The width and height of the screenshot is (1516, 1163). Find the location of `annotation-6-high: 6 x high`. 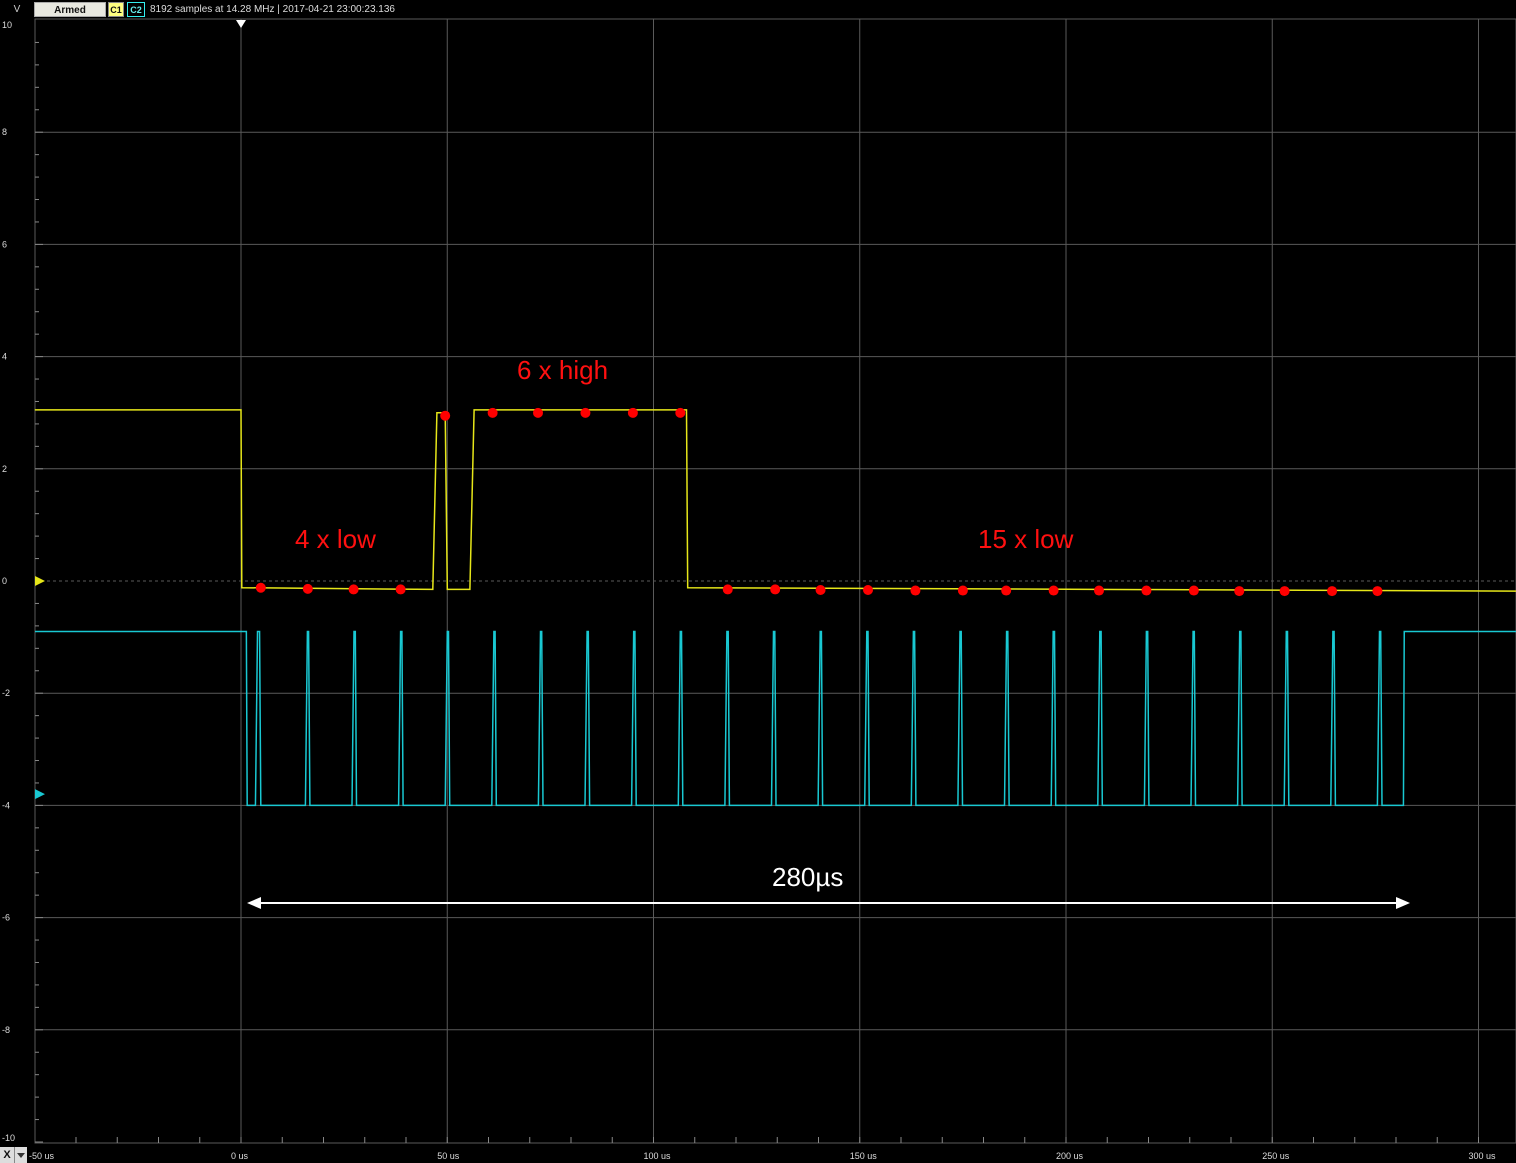

annotation-6-high: 6 x high is located at coordinates (562, 370).